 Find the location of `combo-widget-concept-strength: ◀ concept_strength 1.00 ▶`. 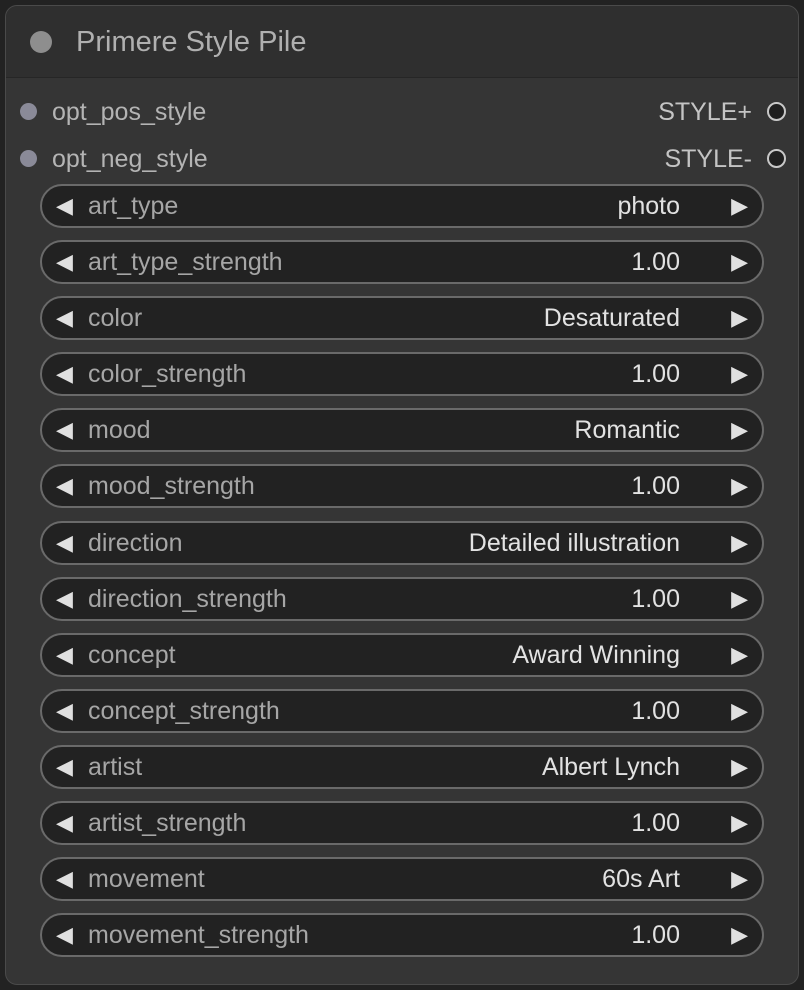

combo-widget-concept-strength: ◀ concept_strength 1.00 ▶ is located at coordinates (402, 710).